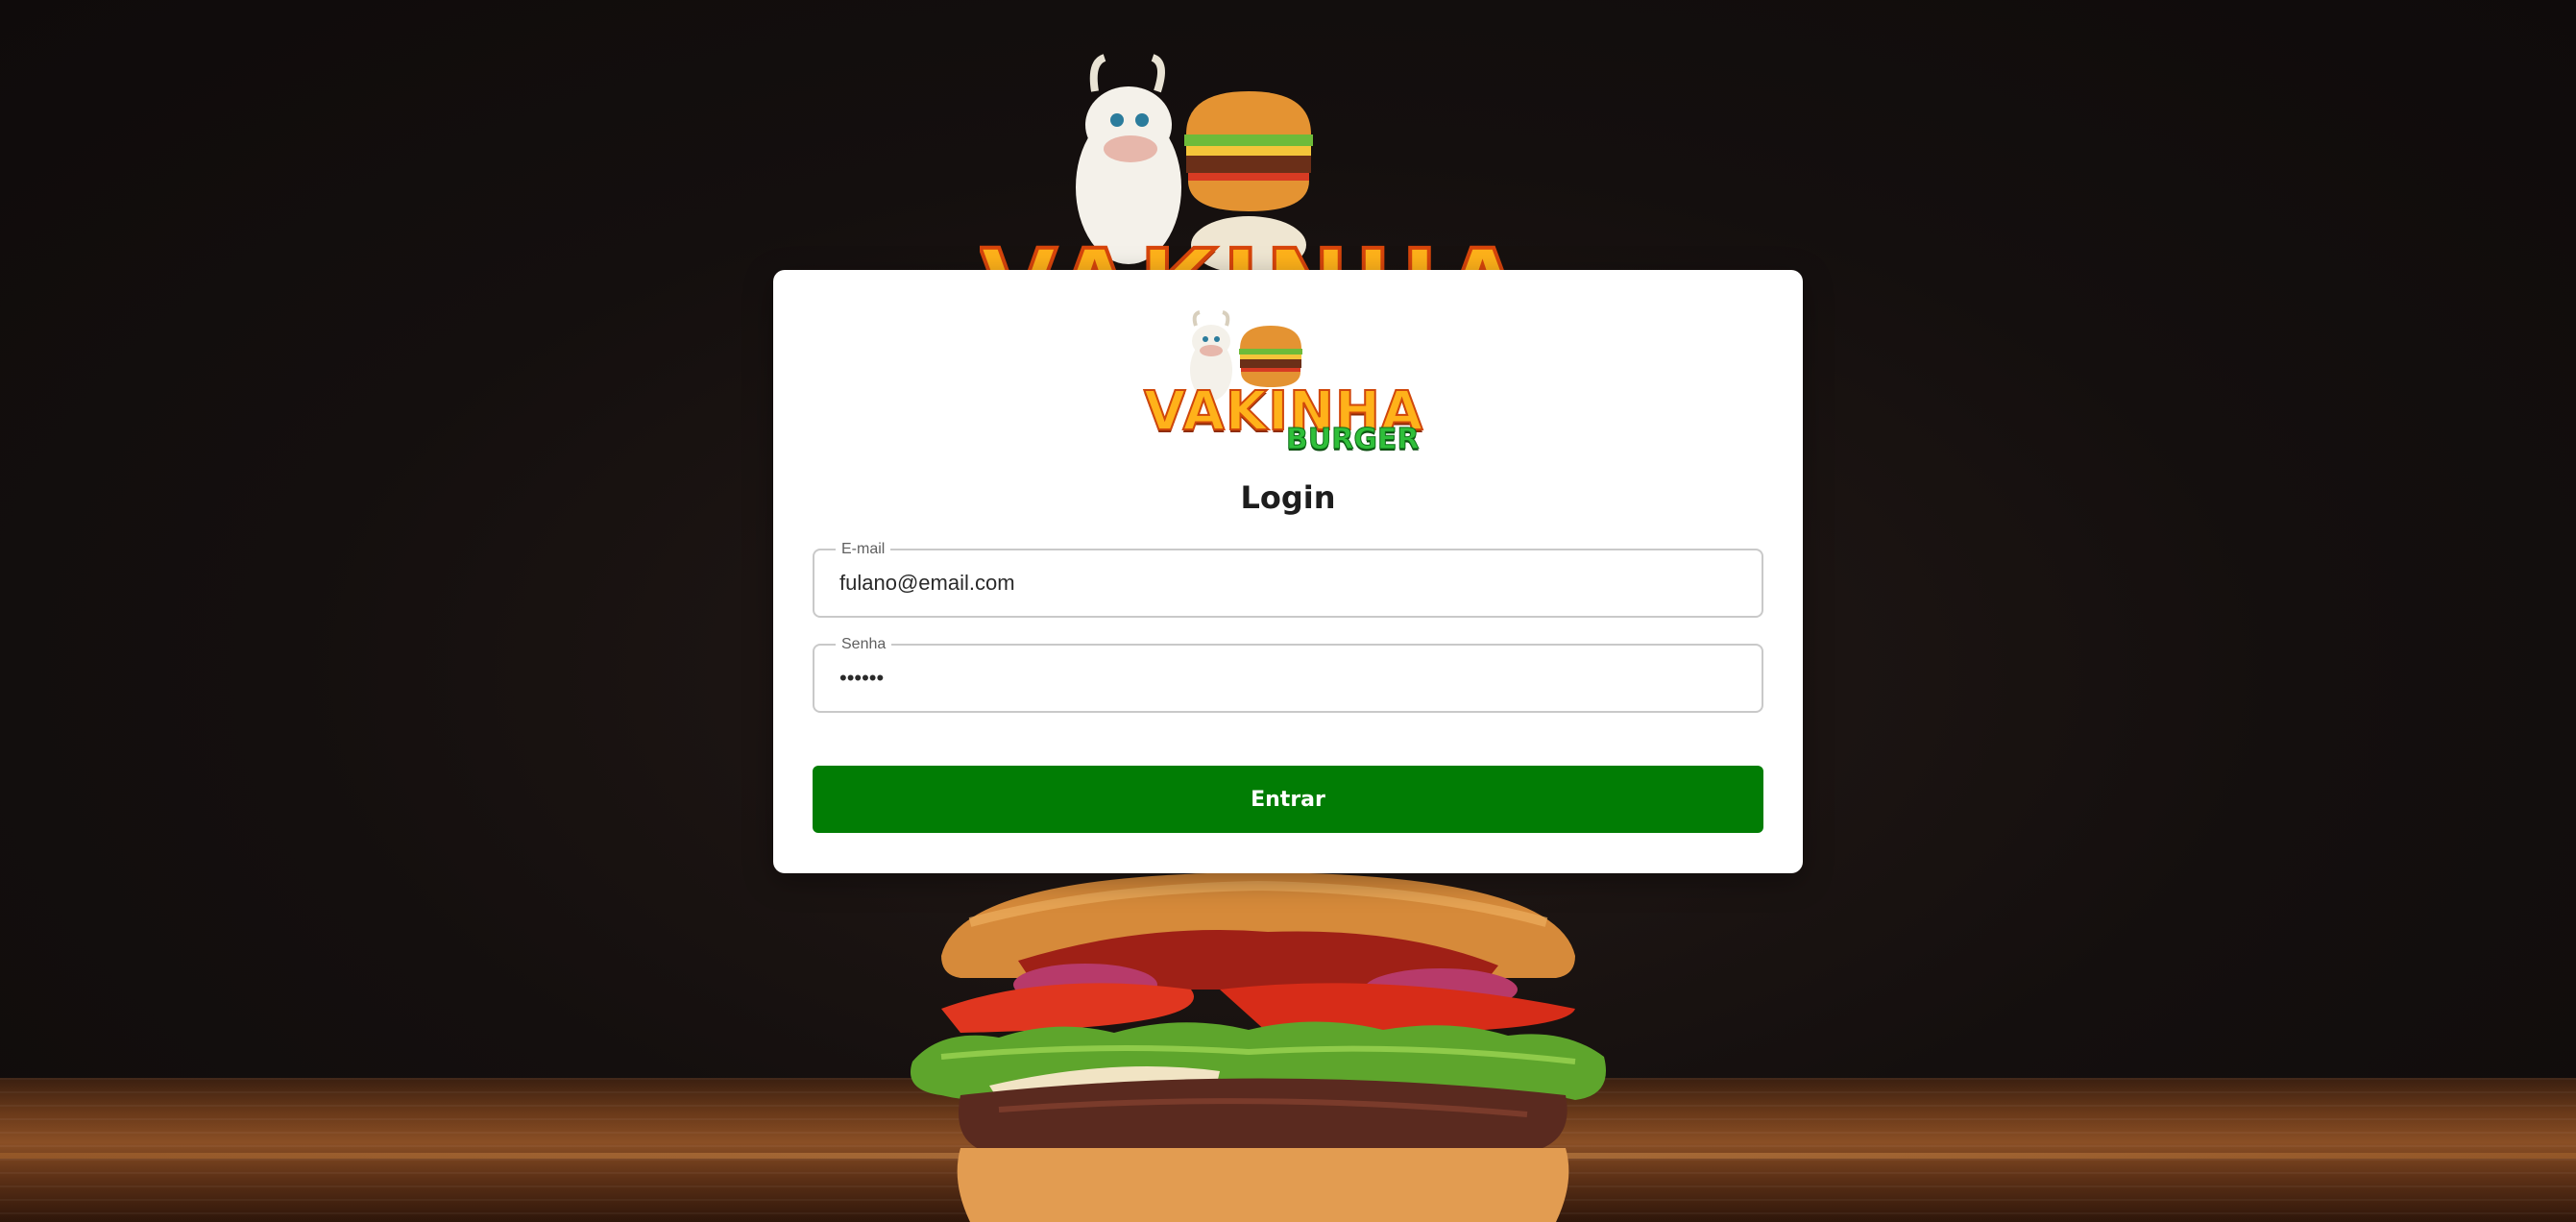 The width and height of the screenshot is (2576, 1222). Describe the element at coordinates (1286, 678) in the screenshot. I see `password-input` at that location.